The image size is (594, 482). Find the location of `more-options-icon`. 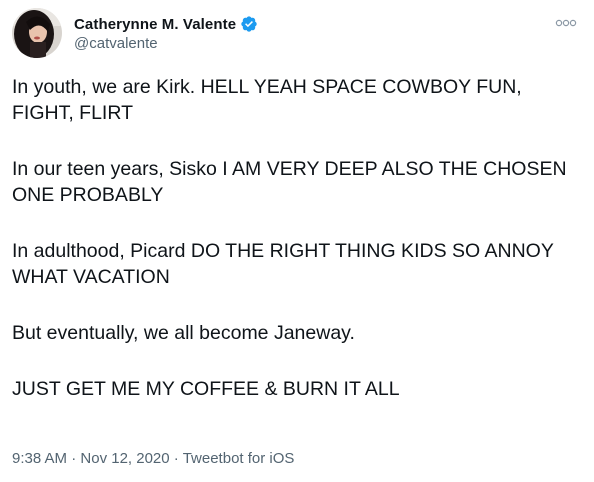

more-options-icon is located at coordinates (566, 23).